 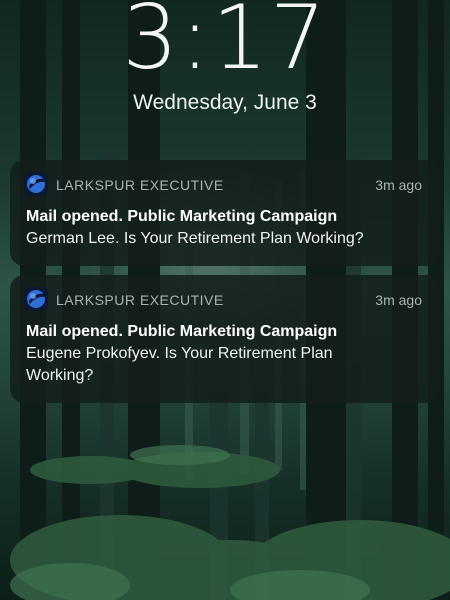 I want to click on lockscreen-date: Wednesday, June 3, so click(x=225, y=102).